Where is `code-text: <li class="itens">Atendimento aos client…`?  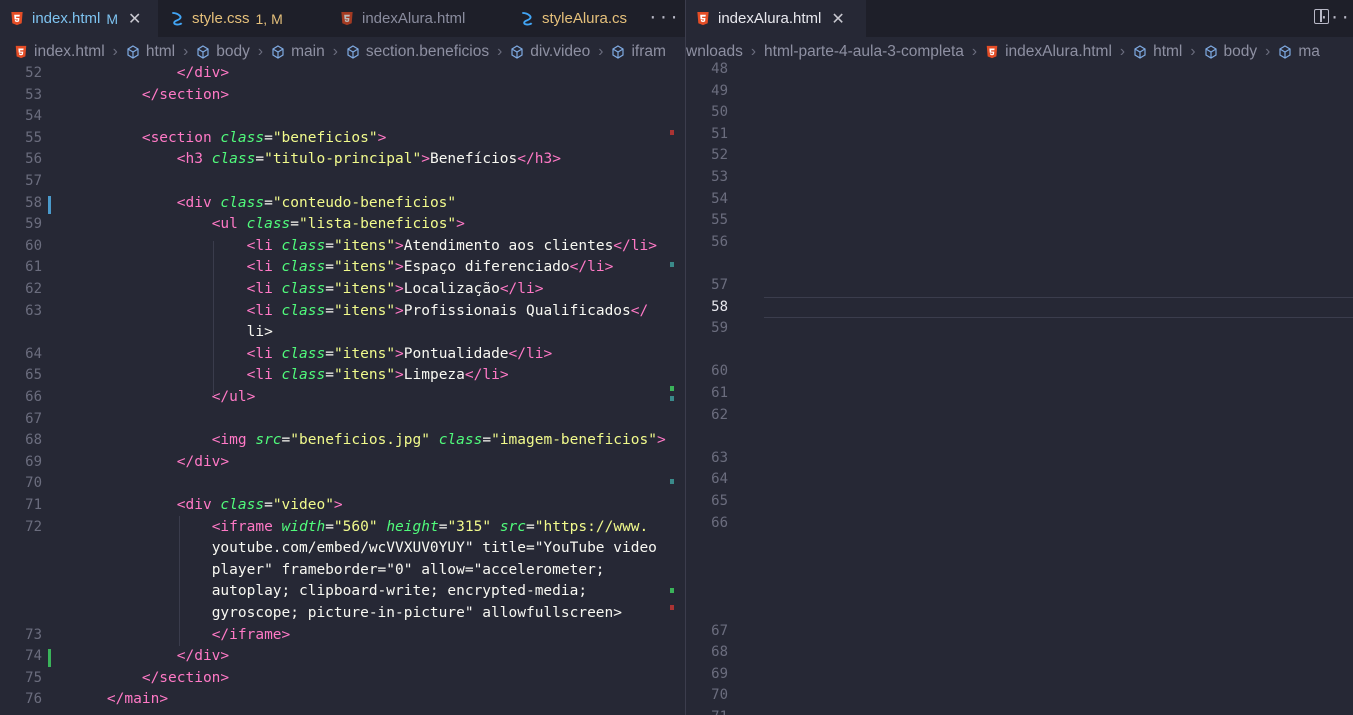 code-text: <li class="itens">Atendimento aos client… is located at coordinates (451, 245).